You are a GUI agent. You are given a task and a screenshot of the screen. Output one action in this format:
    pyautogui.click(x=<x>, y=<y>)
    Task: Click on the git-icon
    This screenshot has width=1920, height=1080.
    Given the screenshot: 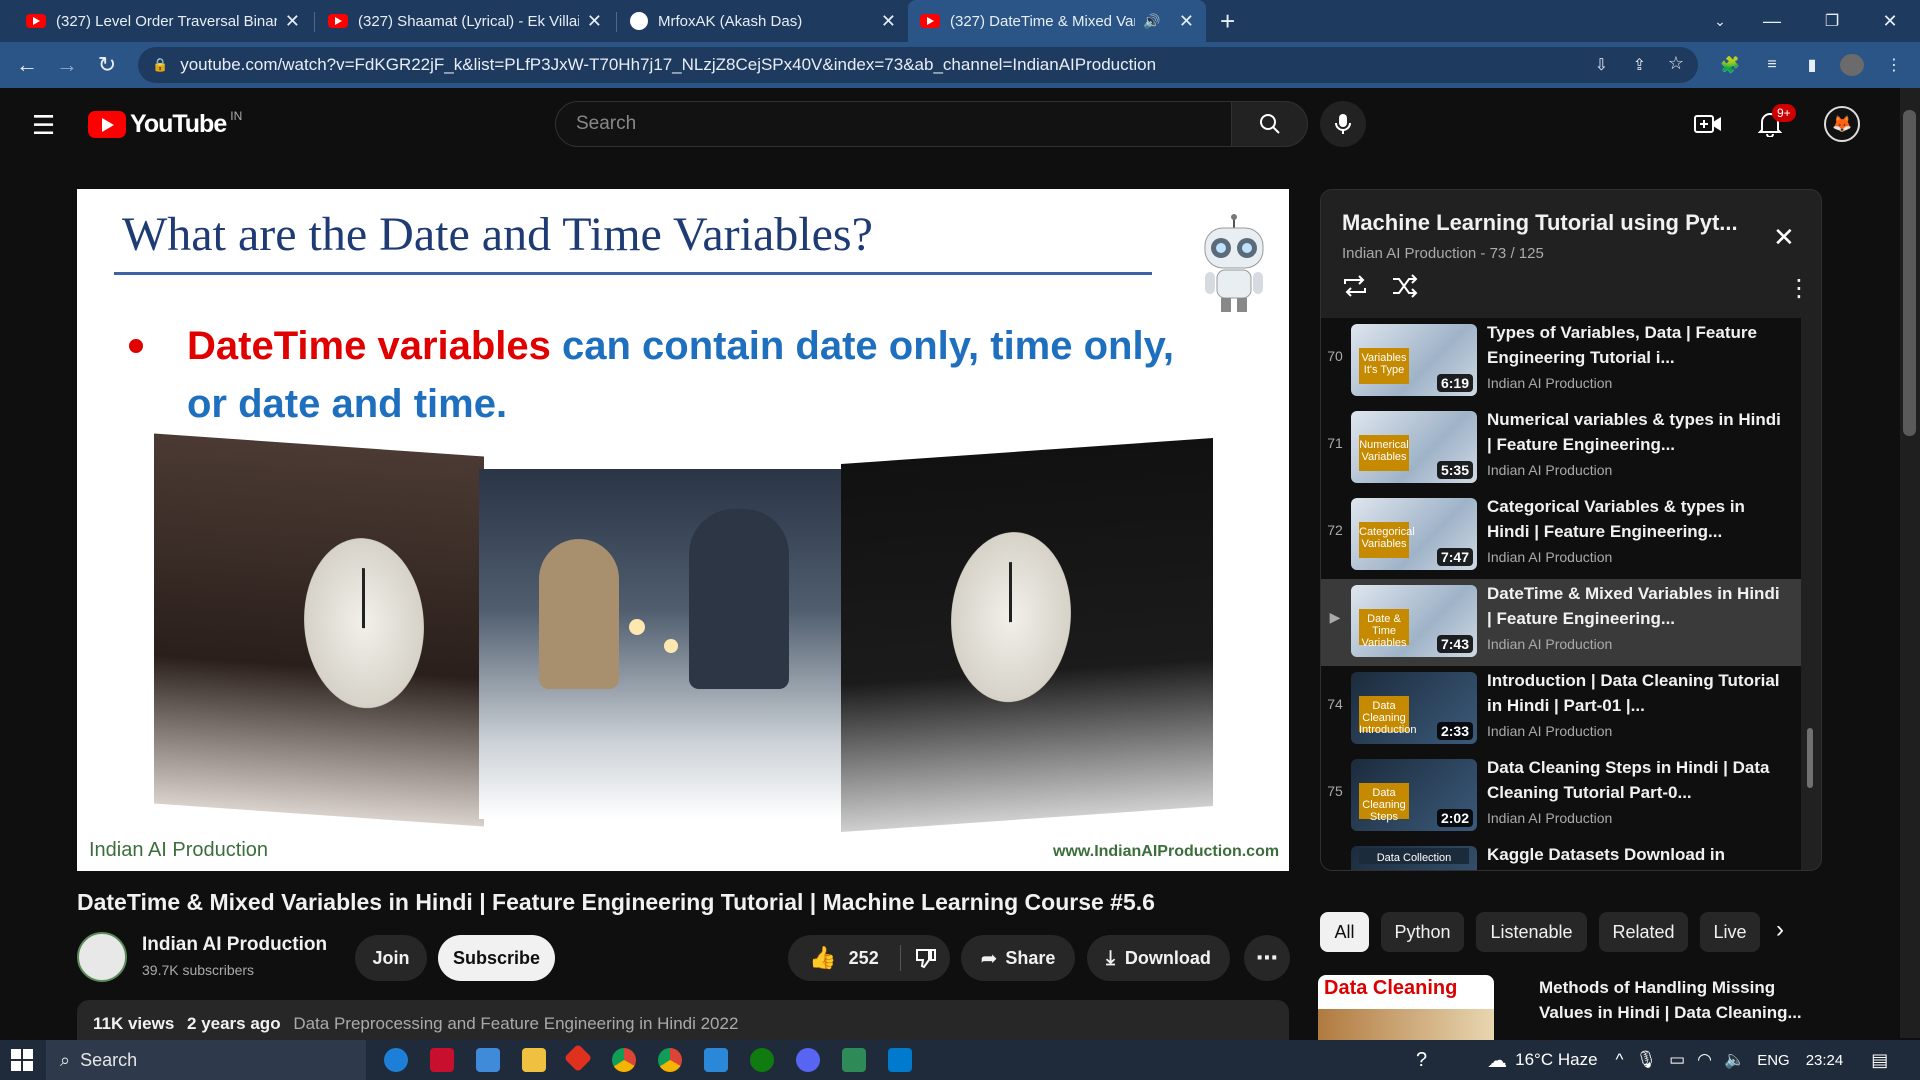 What is the action you would take?
    pyautogui.click(x=578, y=1058)
    